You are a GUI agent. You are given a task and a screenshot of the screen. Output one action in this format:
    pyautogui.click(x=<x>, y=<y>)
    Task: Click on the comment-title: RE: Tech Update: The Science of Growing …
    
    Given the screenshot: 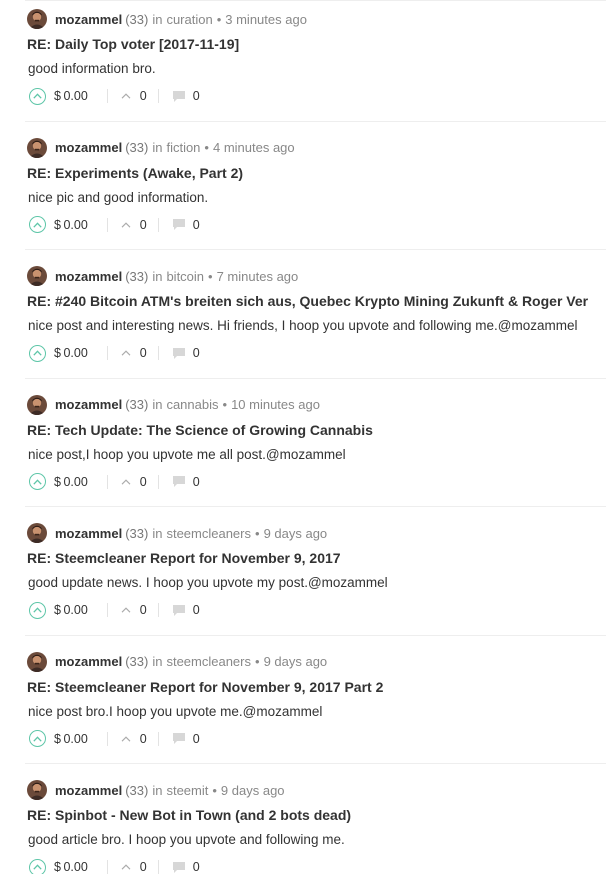 What is the action you would take?
    pyautogui.click(x=200, y=430)
    